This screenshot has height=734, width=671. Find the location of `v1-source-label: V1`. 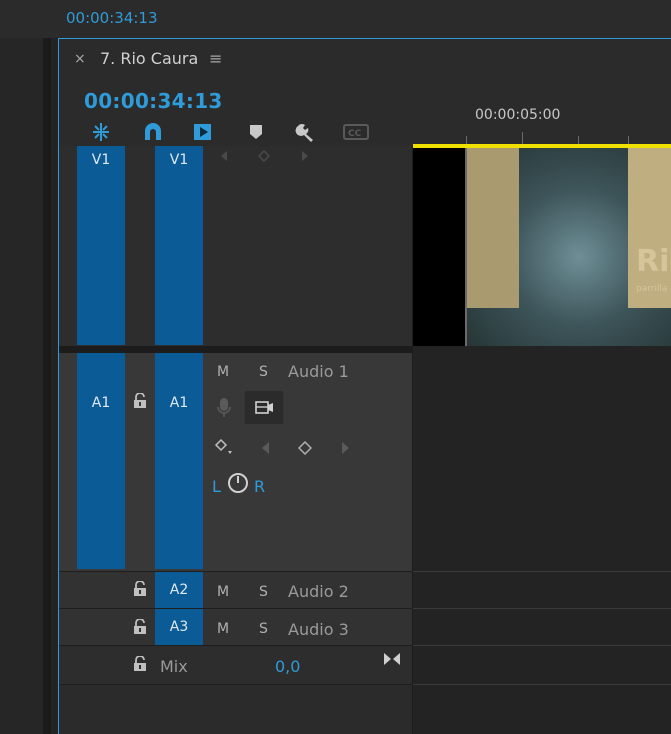

v1-source-label: V1 is located at coordinates (101, 160).